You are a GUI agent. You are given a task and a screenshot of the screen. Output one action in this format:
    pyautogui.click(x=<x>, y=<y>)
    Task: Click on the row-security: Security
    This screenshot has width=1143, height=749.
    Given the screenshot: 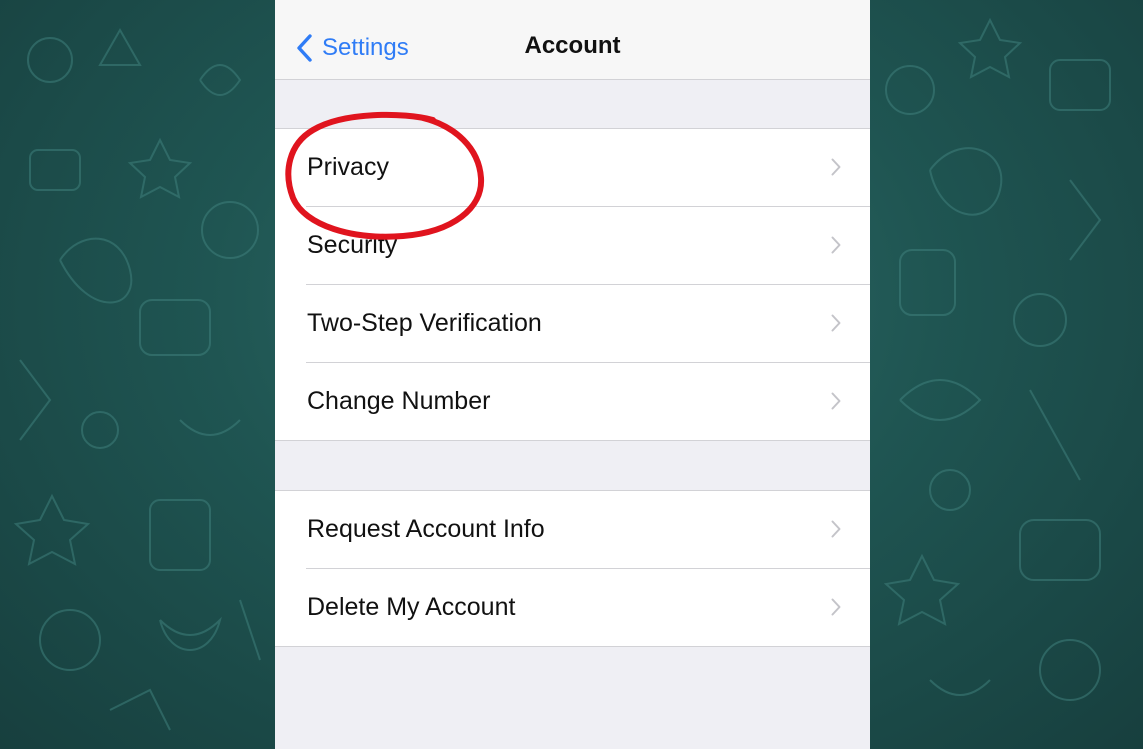 What is the action you would take?
    pyautogui.click(x=572, y=245)
    